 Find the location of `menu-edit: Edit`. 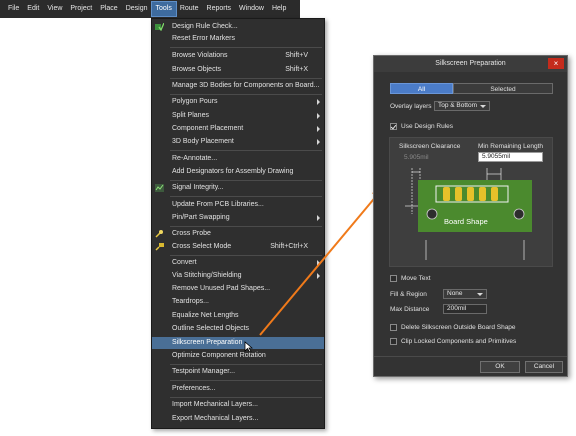

menu-edit: Edit is located at coordinates (33, 9).